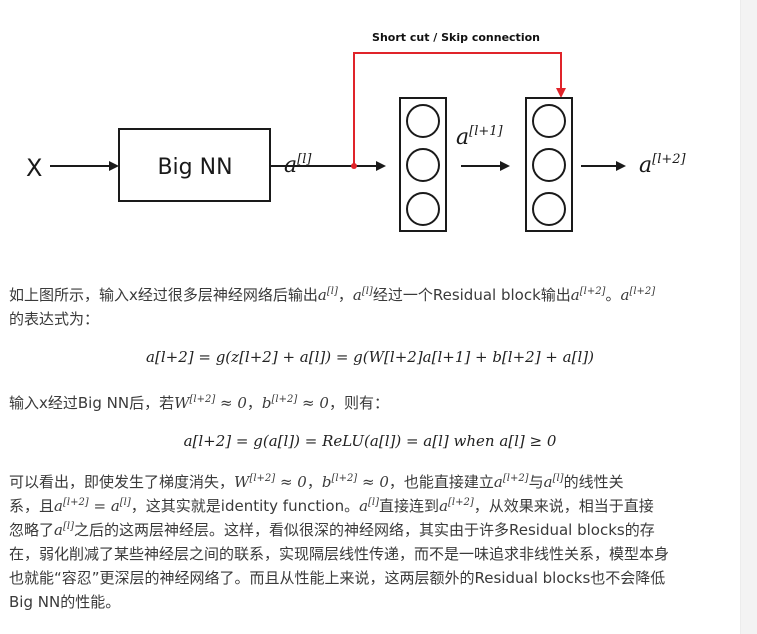 Image resolution: width=757 pixels, height=634 pixels. Describe the element at coordinates (456, 37) in the screenshot. I see `skip-connection-label: Short cut / Skip connection` at that location.